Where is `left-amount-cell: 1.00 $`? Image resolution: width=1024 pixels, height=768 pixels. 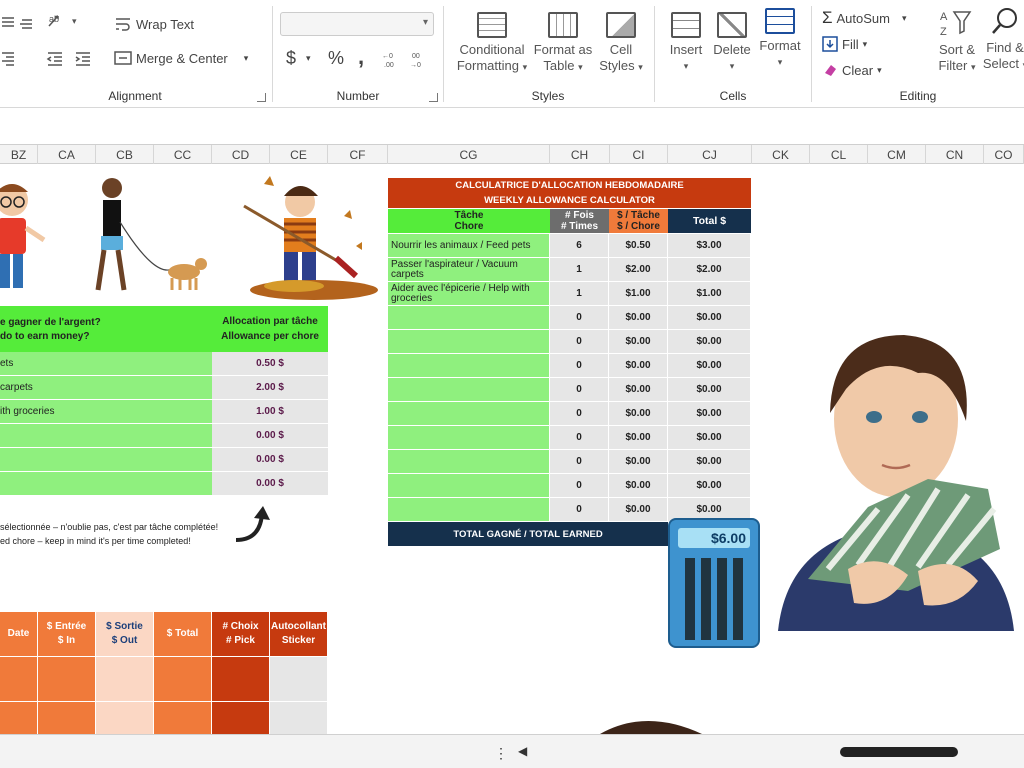 left-amount-cell: 1.00 $ is located at coordinates (270, 412).